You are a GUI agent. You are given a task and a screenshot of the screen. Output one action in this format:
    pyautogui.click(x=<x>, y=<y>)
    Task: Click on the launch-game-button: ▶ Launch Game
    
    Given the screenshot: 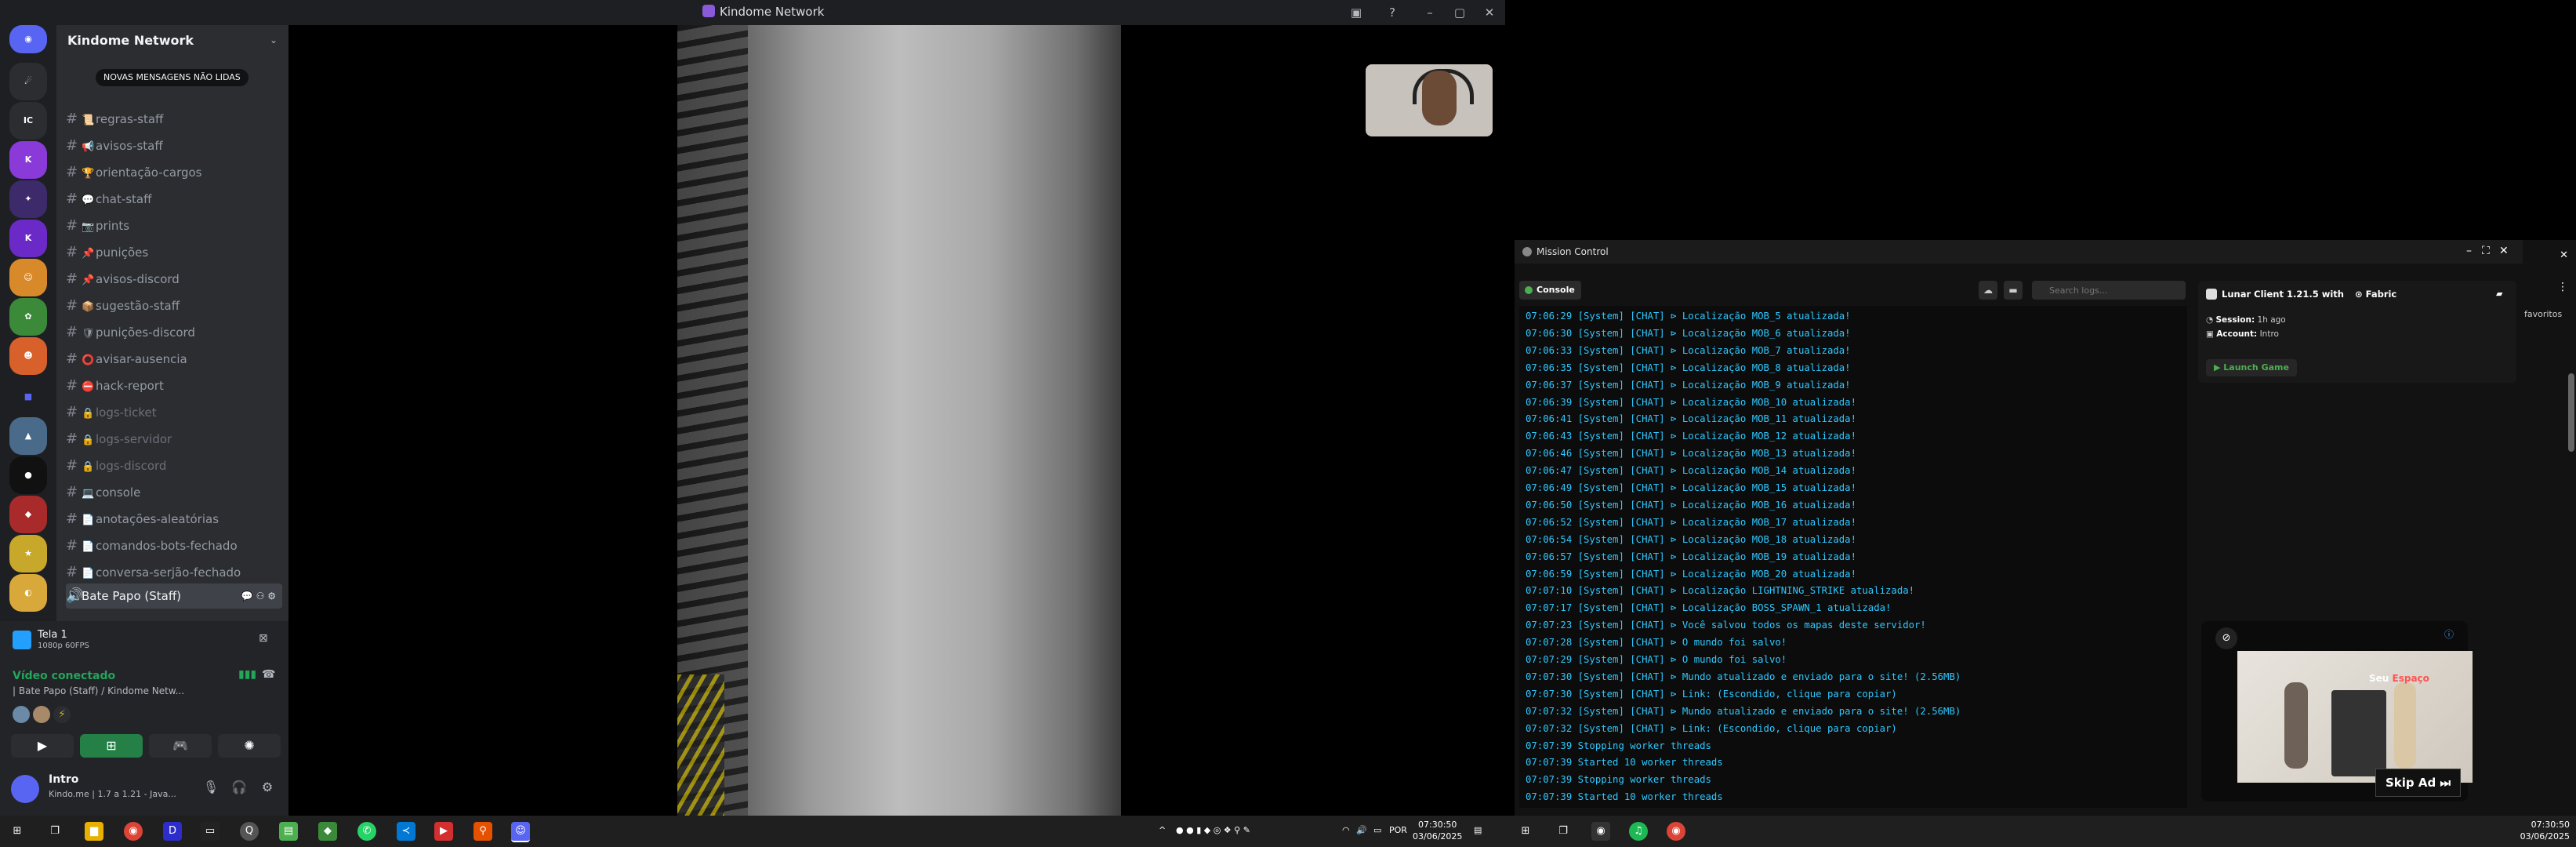 What is the action you would take?
    pyautogui.click(x=2252, y=367)
    